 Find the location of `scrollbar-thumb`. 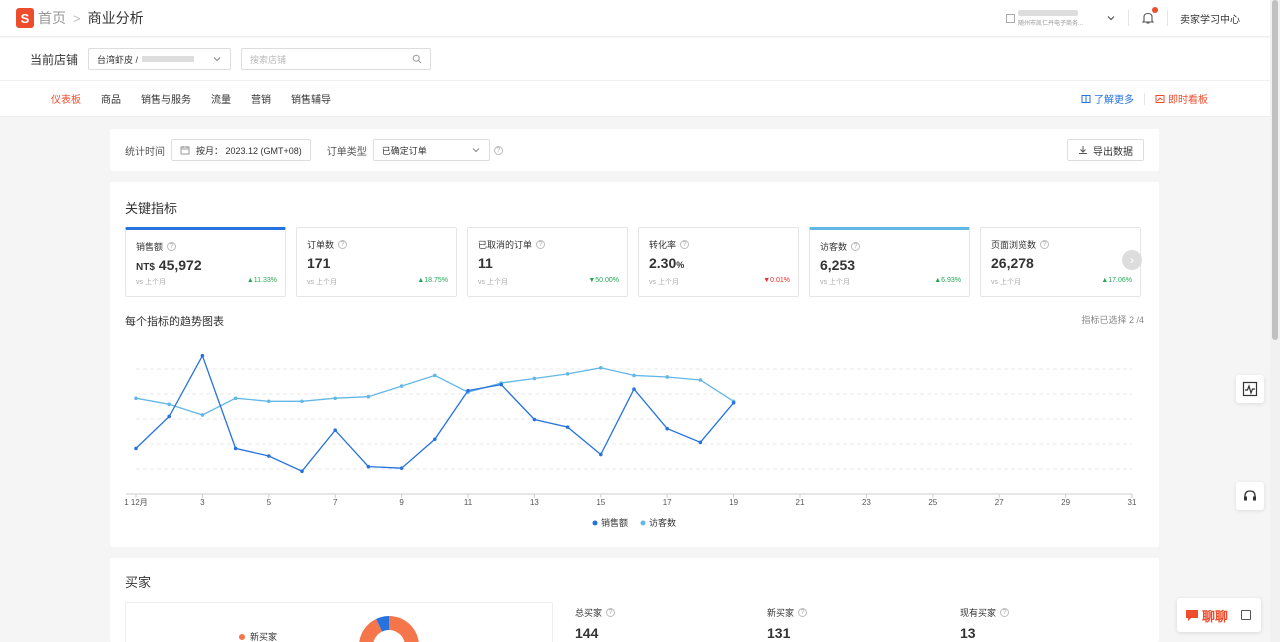

scrollbar-thumb is located at coordinates (1275, 170).